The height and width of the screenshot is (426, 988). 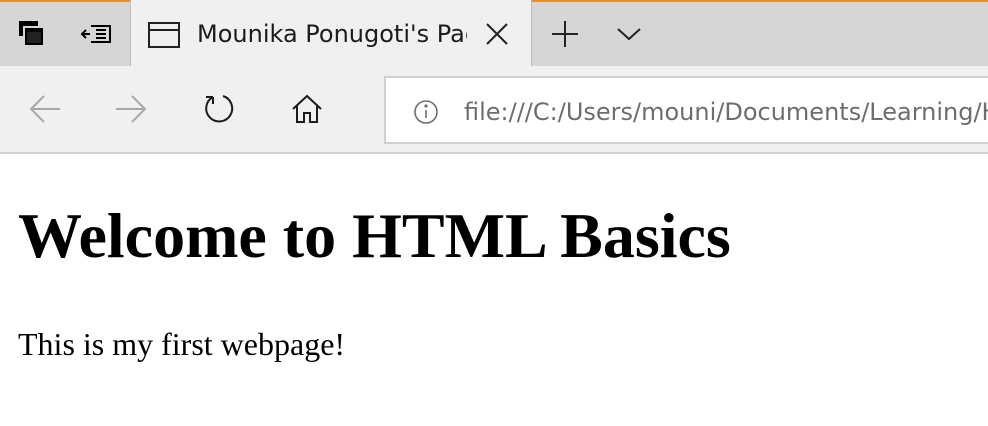 I want to click on forward-button, so click(x=131, y=111).